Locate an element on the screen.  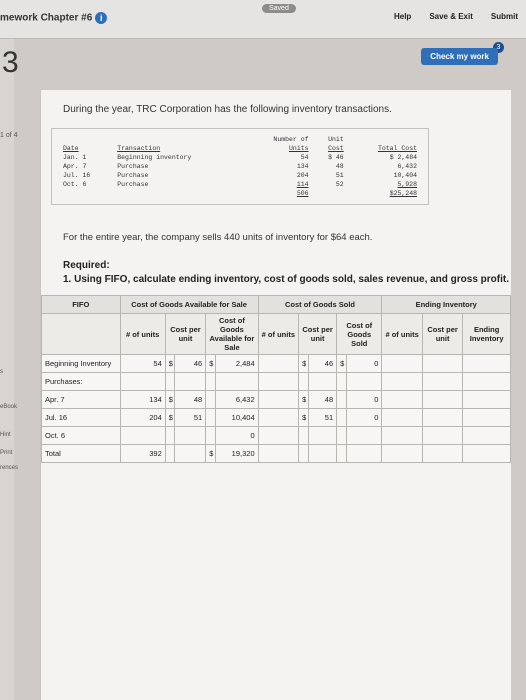
units-input: 54 is located at coordinates (142, 363).